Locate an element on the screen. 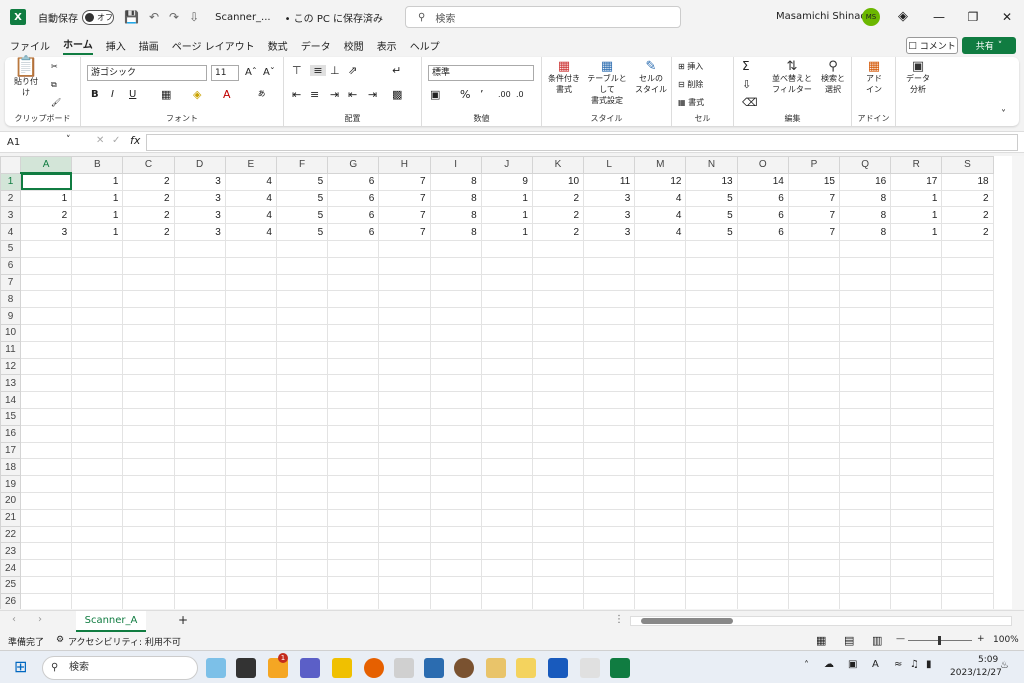 This screenshot has width=1024, height=683. cell-m16 is located at coordinates (660, 433).